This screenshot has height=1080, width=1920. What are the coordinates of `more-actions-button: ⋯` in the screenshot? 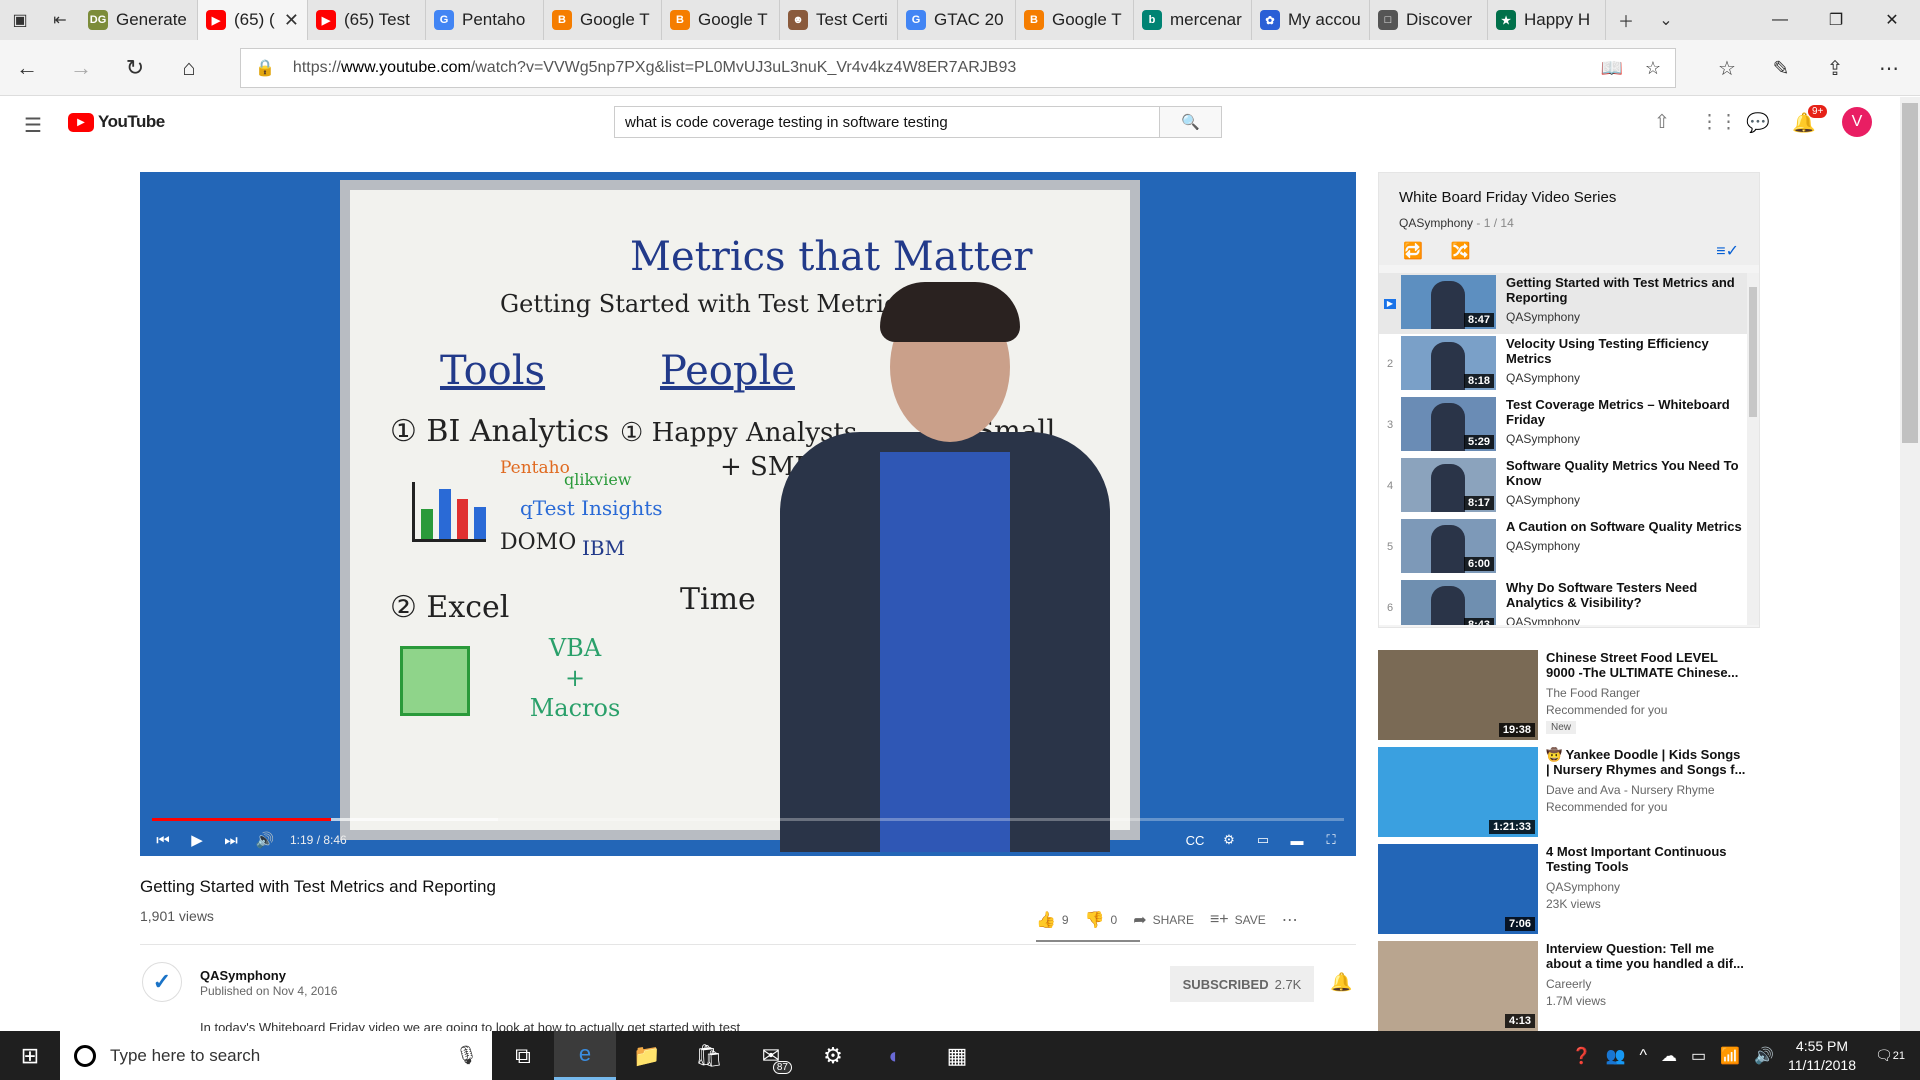 It's located at (1290, 920).